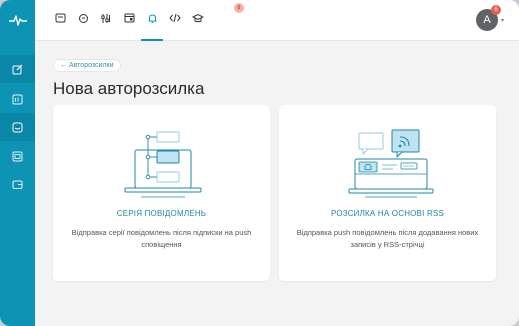  Describe the element at coordinates (502, 20) in the screenshot. I see `chevron-down-icon: ▾` at that location.